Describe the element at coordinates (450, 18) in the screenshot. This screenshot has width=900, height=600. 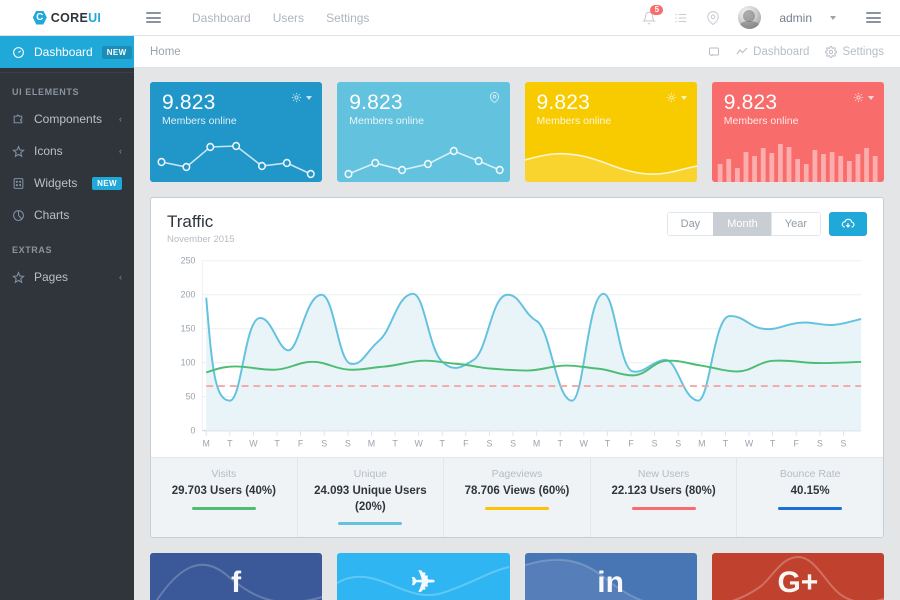
I see `top-header: COREUI Dashboard Users Settings 5 admin` at that location.